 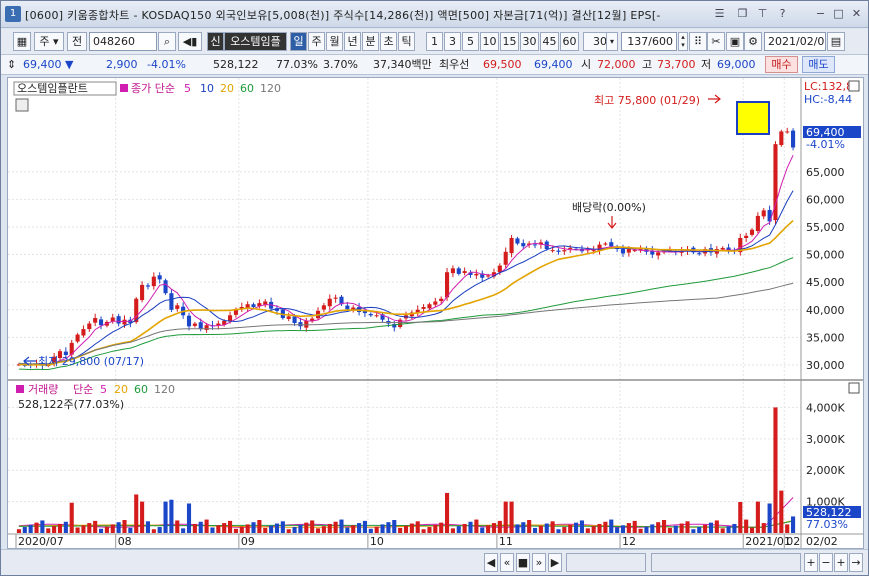 What do you see at coordinates (825, 310) in the screenshot?
I see `price-tick-label: 40,000` at bounding box center [825, 310].